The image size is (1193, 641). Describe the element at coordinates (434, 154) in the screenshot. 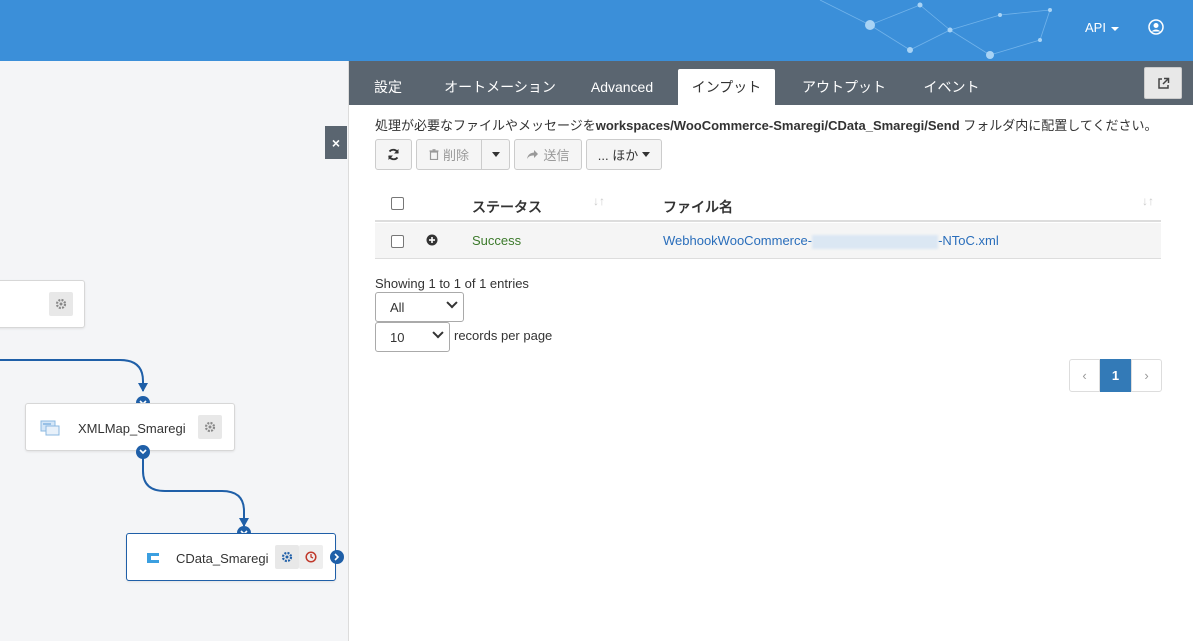

I see `trash-icon` at that location.